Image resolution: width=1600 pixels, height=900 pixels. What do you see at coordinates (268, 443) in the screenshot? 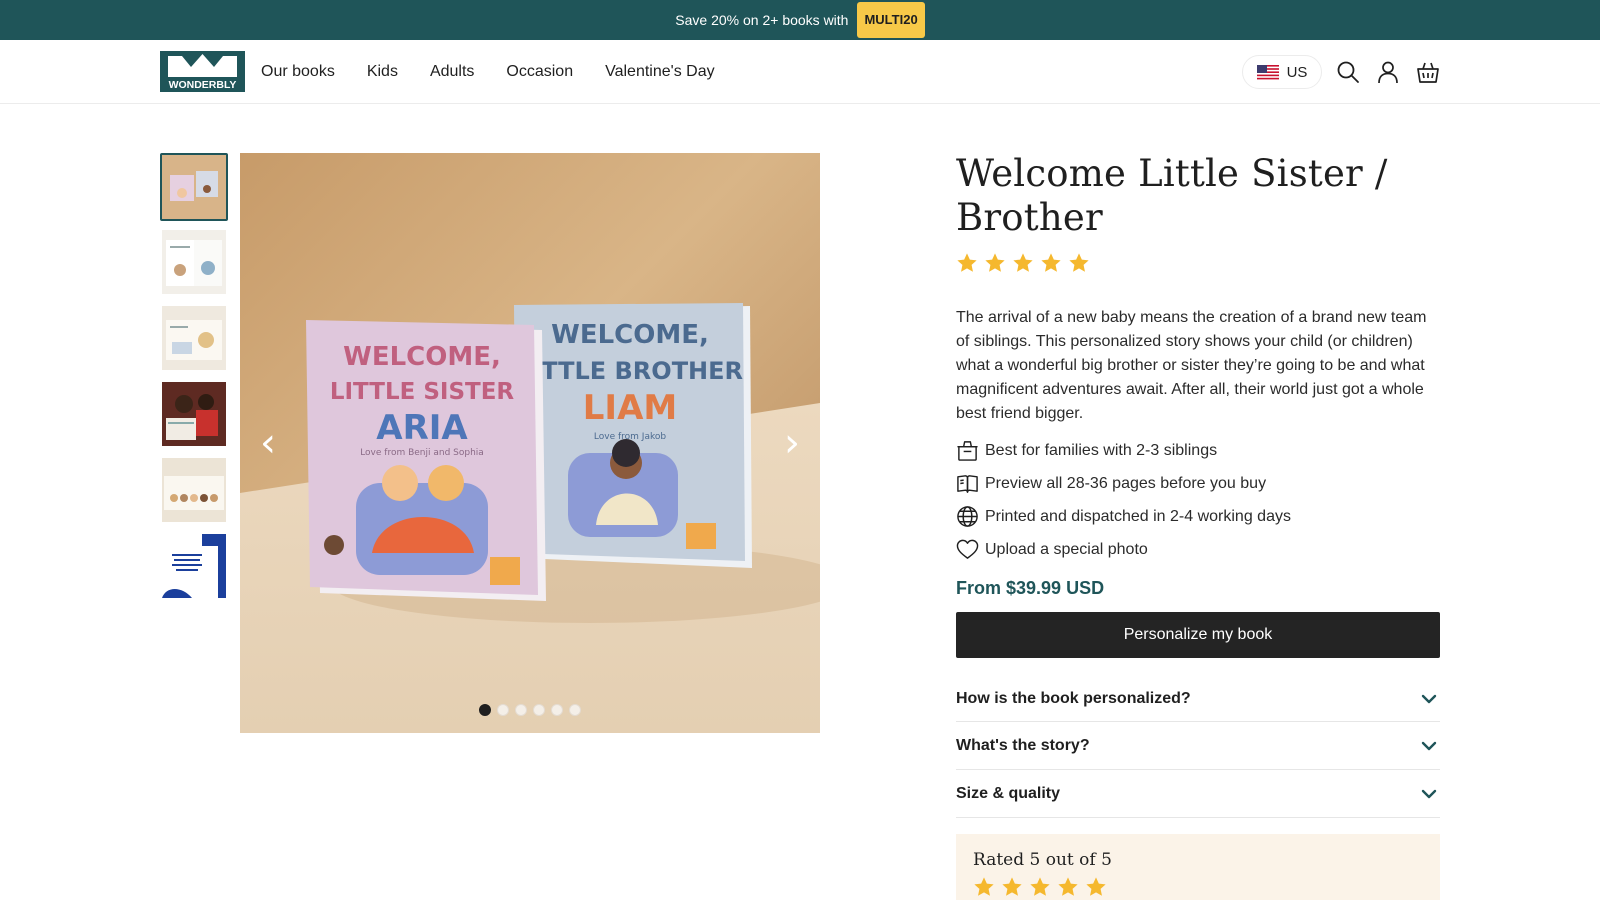
I see `carousel-prev-button: ‹` at bounding box center [268, 443].